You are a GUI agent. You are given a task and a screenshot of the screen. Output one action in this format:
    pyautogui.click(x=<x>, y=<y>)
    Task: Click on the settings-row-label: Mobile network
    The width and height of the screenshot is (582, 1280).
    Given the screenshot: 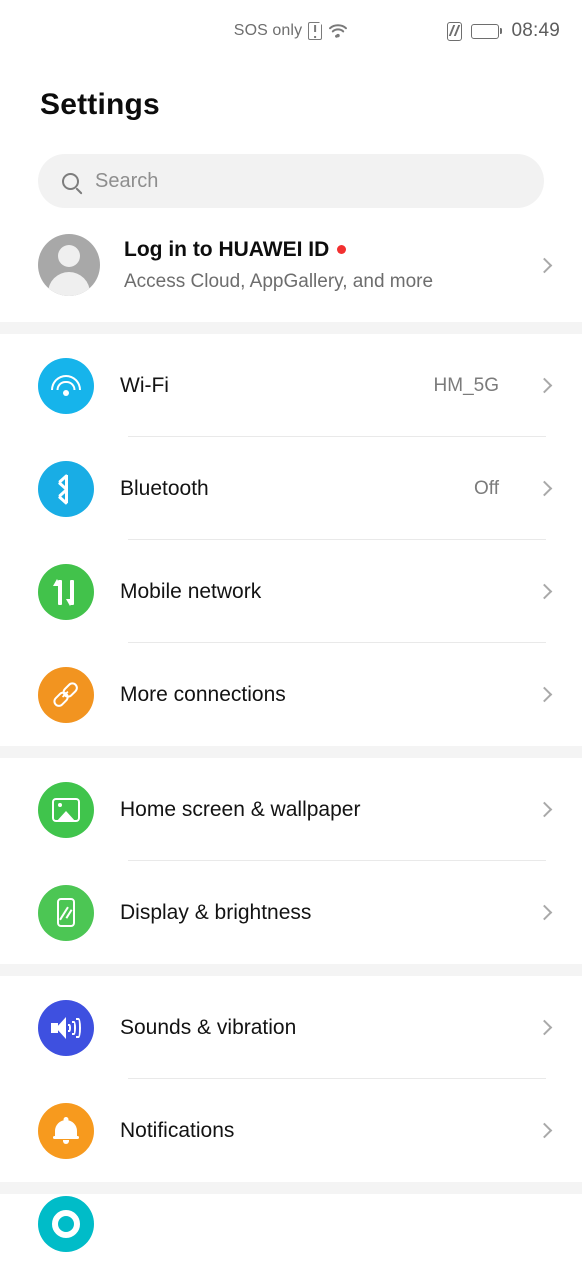 What is the action you would take?
    pyautogui.click(x=191, y=591)
    